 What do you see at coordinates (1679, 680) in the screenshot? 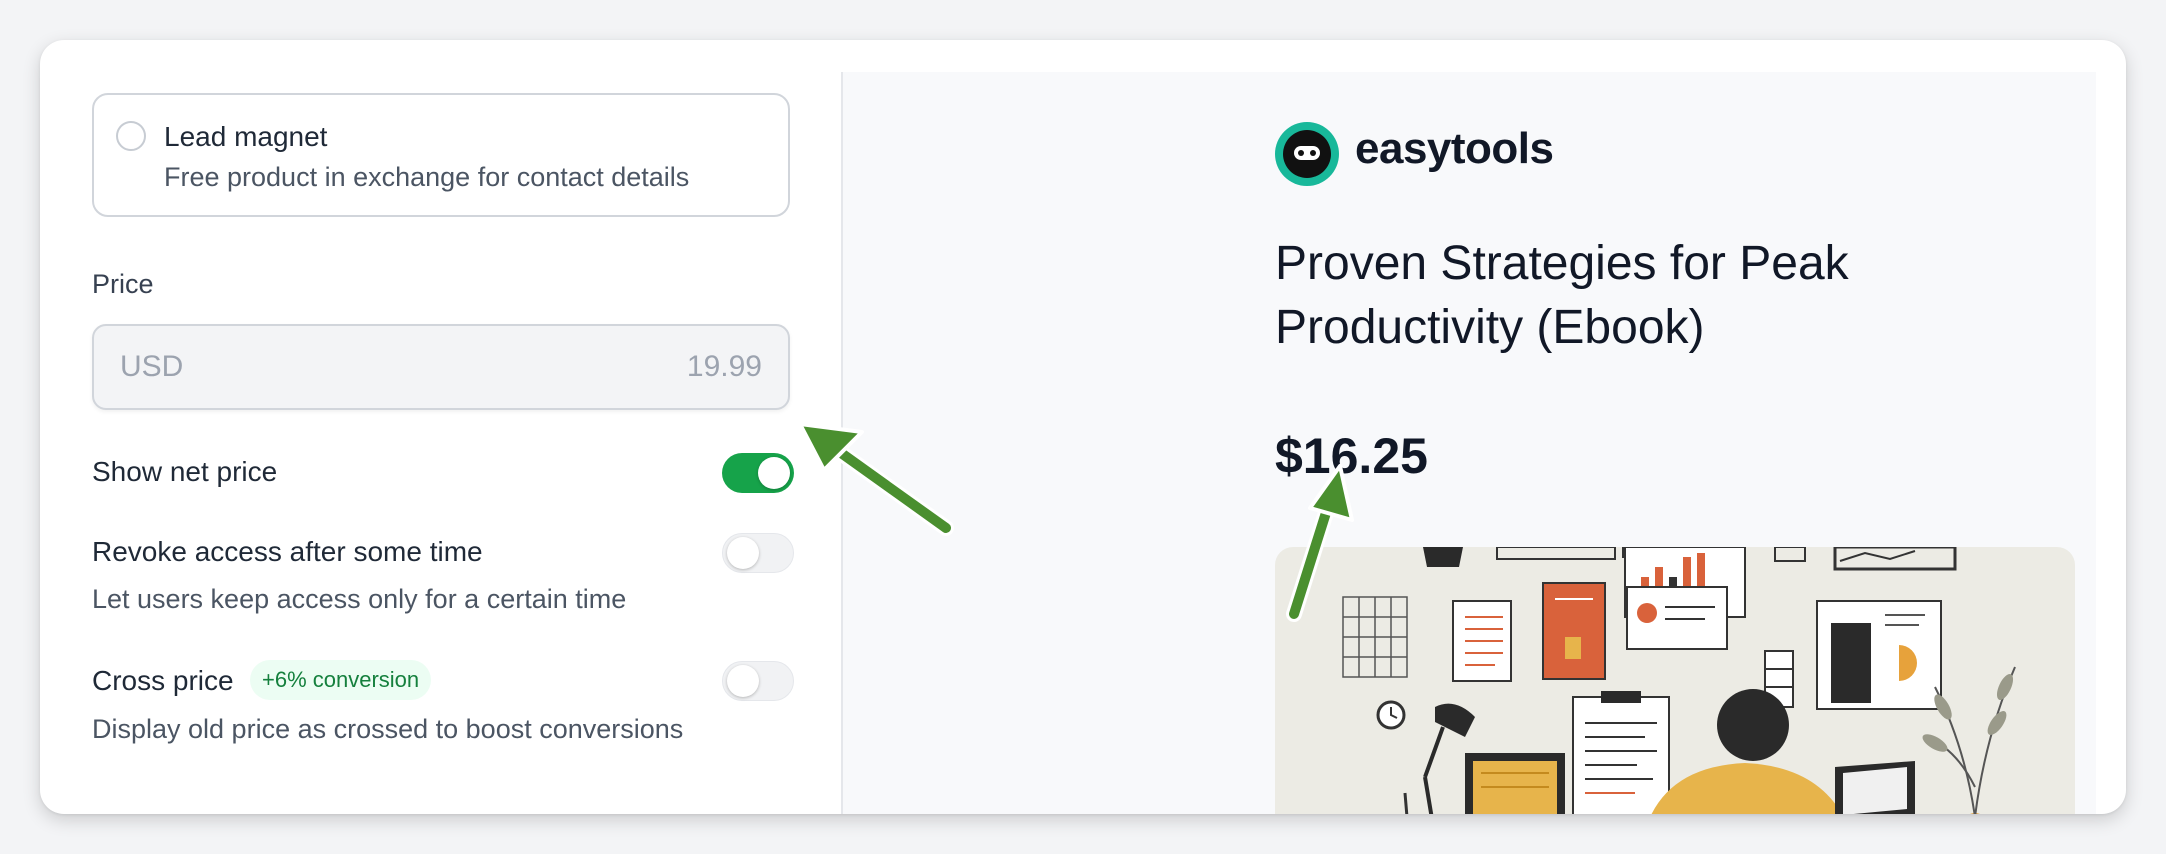
I see `workspace-illustration` at bounding box center [1679, 680].